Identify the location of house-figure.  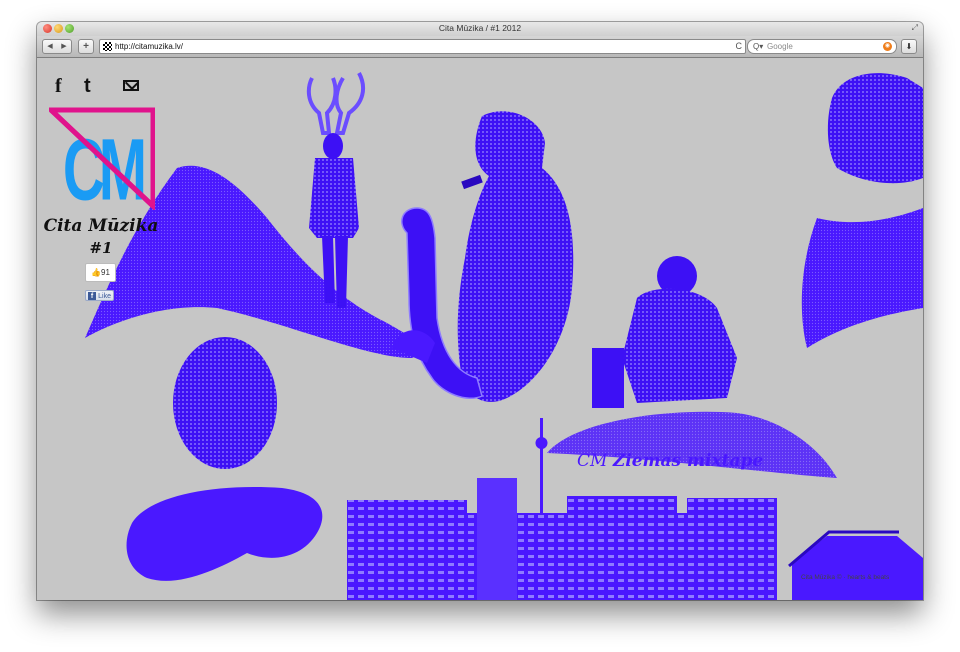
(855, 565).